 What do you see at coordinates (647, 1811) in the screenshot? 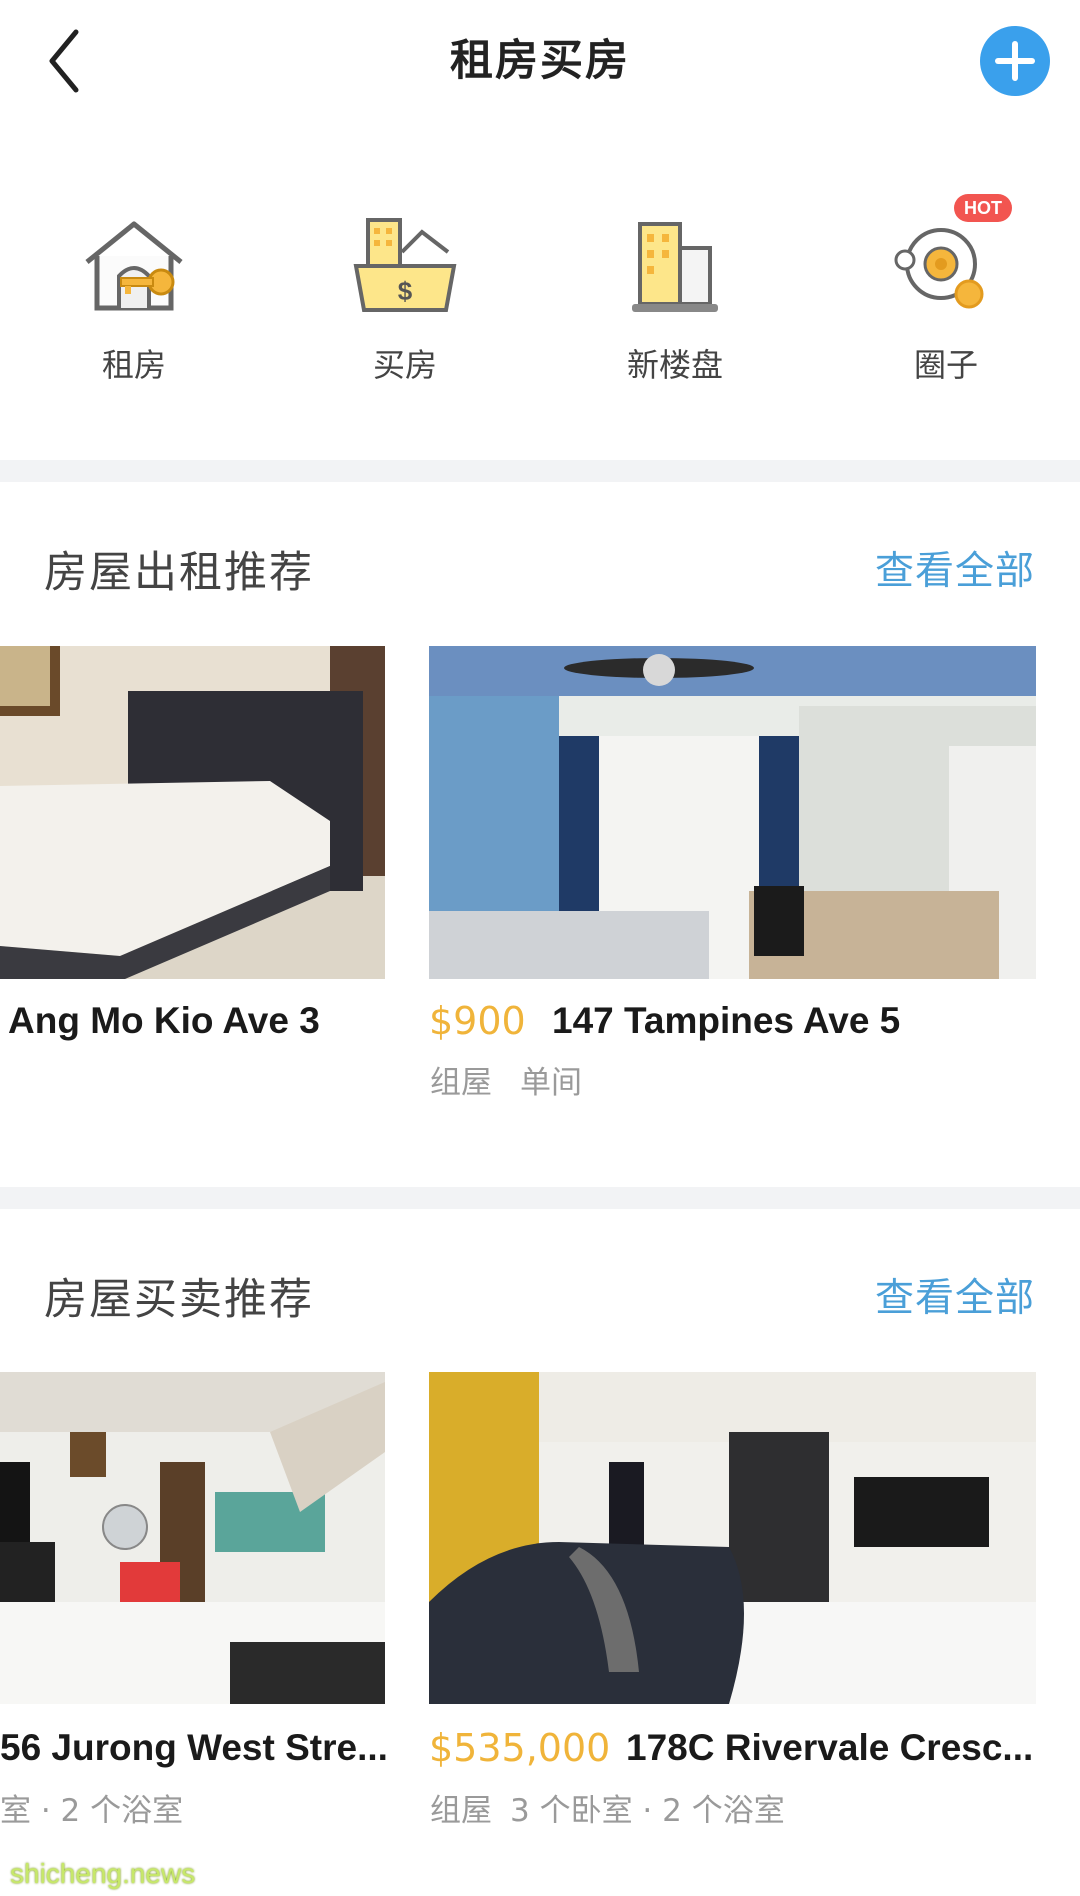
I see `listing-meta: 3 个卧室 · 2 个浴室` at bounding box center [647, 1811].